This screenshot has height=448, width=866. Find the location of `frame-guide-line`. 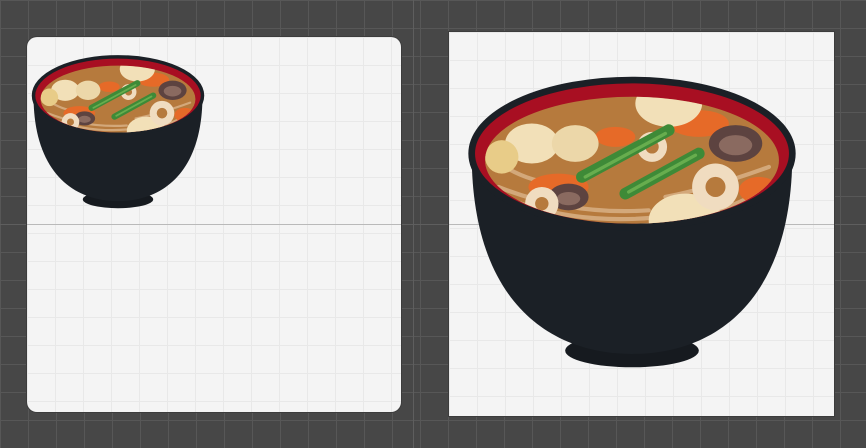

frame-guide-line is located at coordinates (214, 224).